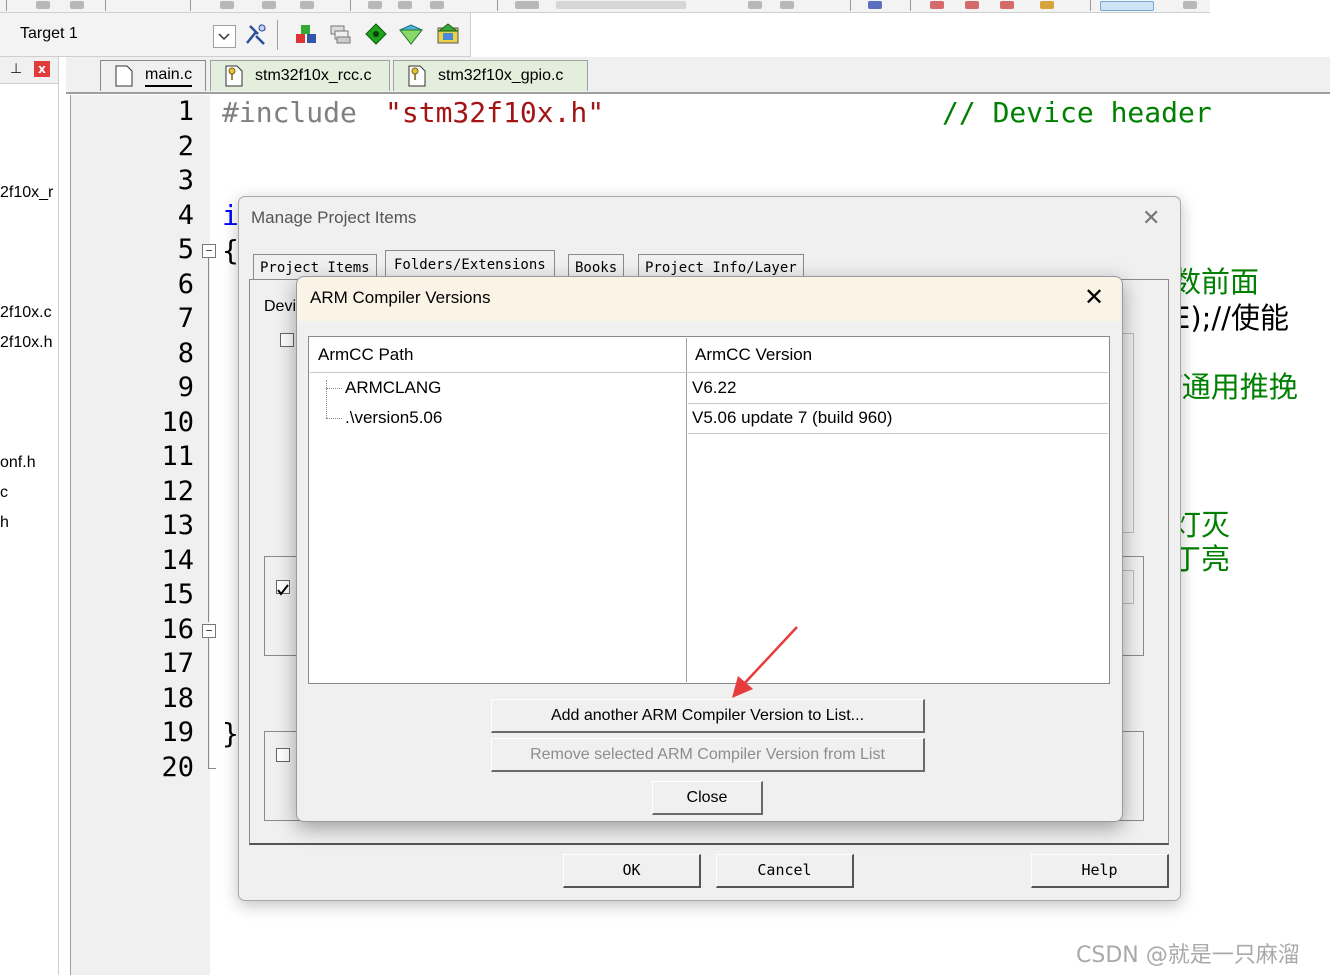  What do you see at coordinates (124, 76) in the screenshot?
I see `file-icon` at bounding box center [124, 76].